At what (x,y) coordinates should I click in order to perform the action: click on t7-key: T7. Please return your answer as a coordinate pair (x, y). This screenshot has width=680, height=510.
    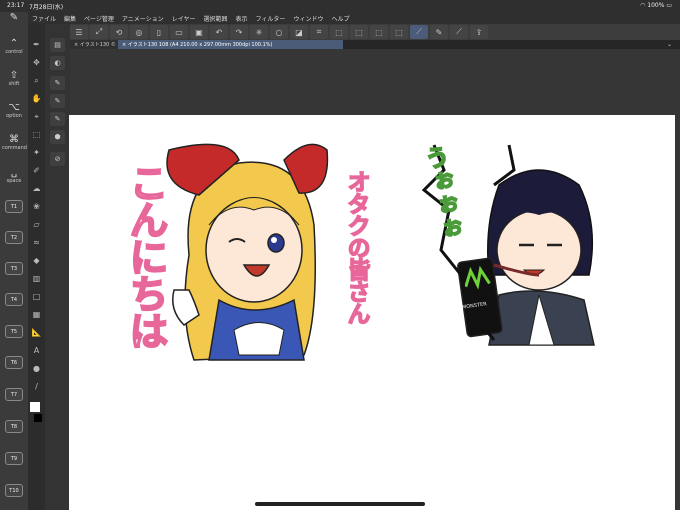
    Looking at the image, I should click on (14, 394).